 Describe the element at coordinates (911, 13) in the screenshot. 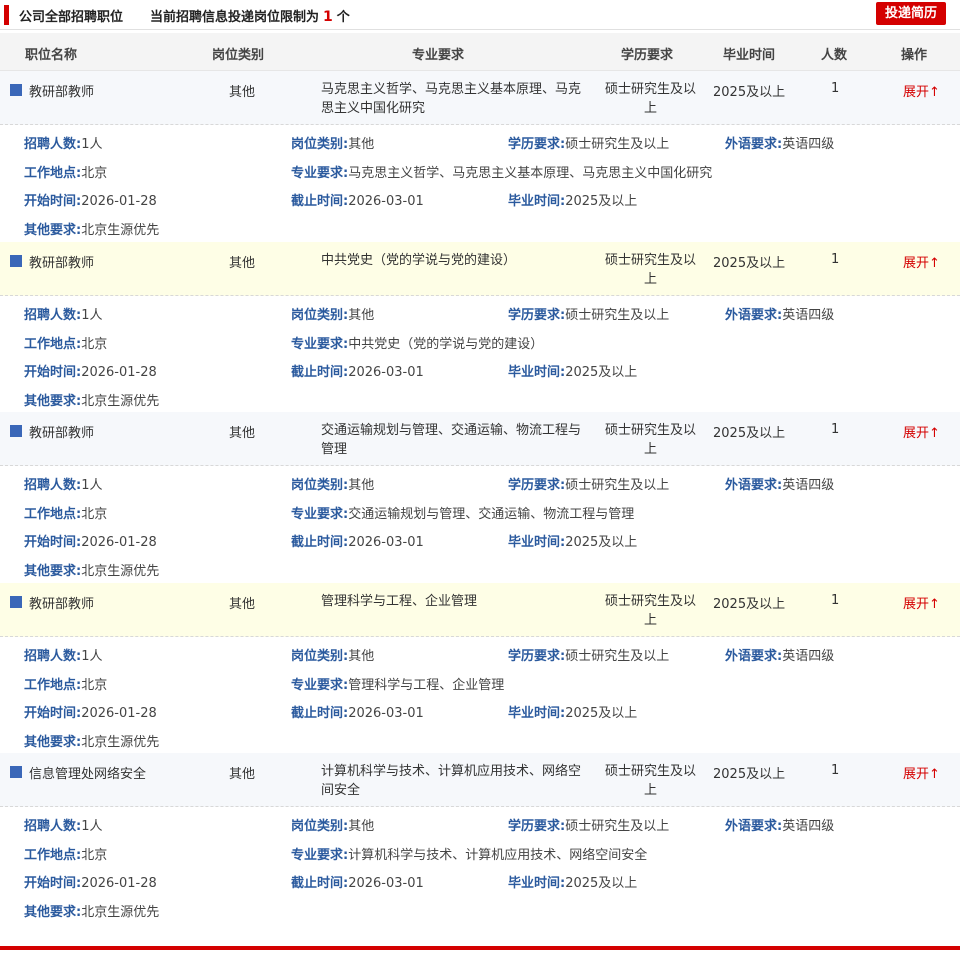

I see `submit-resume-button: 投递简历` at that location.